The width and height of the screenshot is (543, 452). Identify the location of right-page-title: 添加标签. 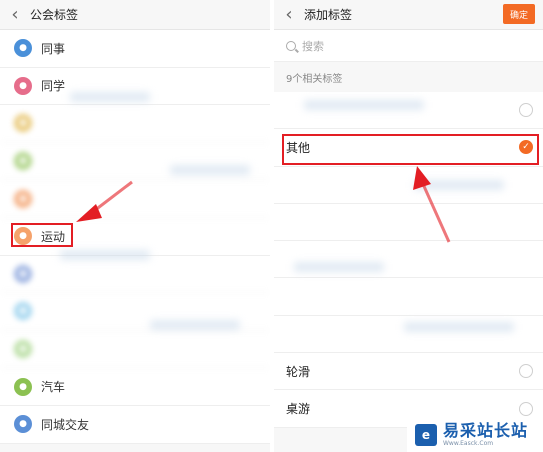
(328, 15).